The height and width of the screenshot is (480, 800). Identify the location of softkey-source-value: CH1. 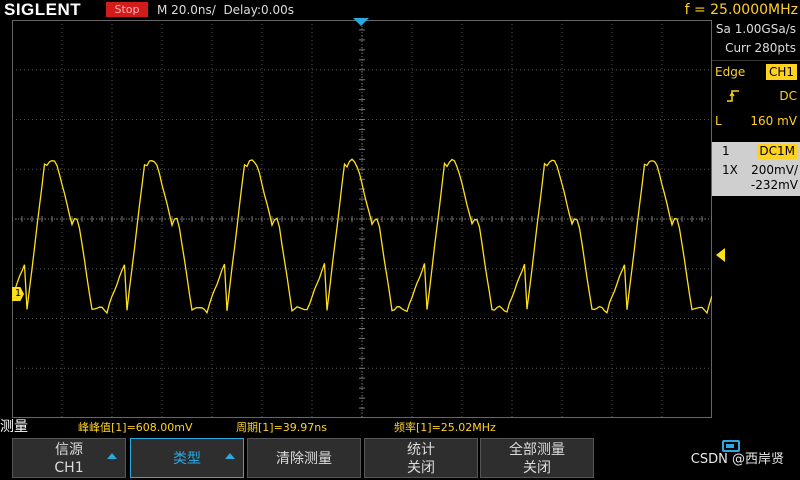
(69, 468).